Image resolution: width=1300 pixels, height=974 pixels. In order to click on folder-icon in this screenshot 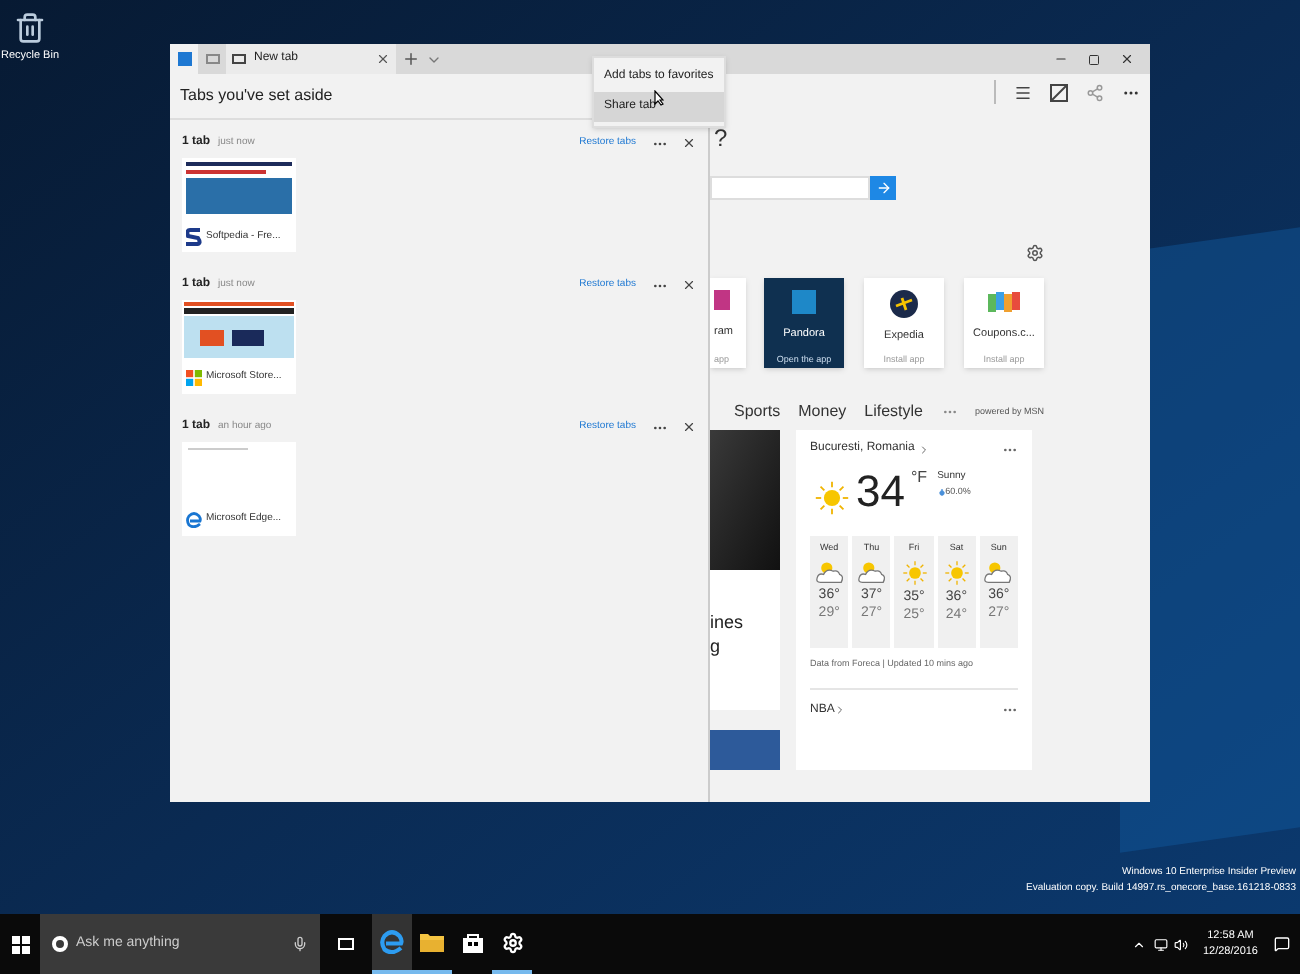, I will do `click(432, 942)`.